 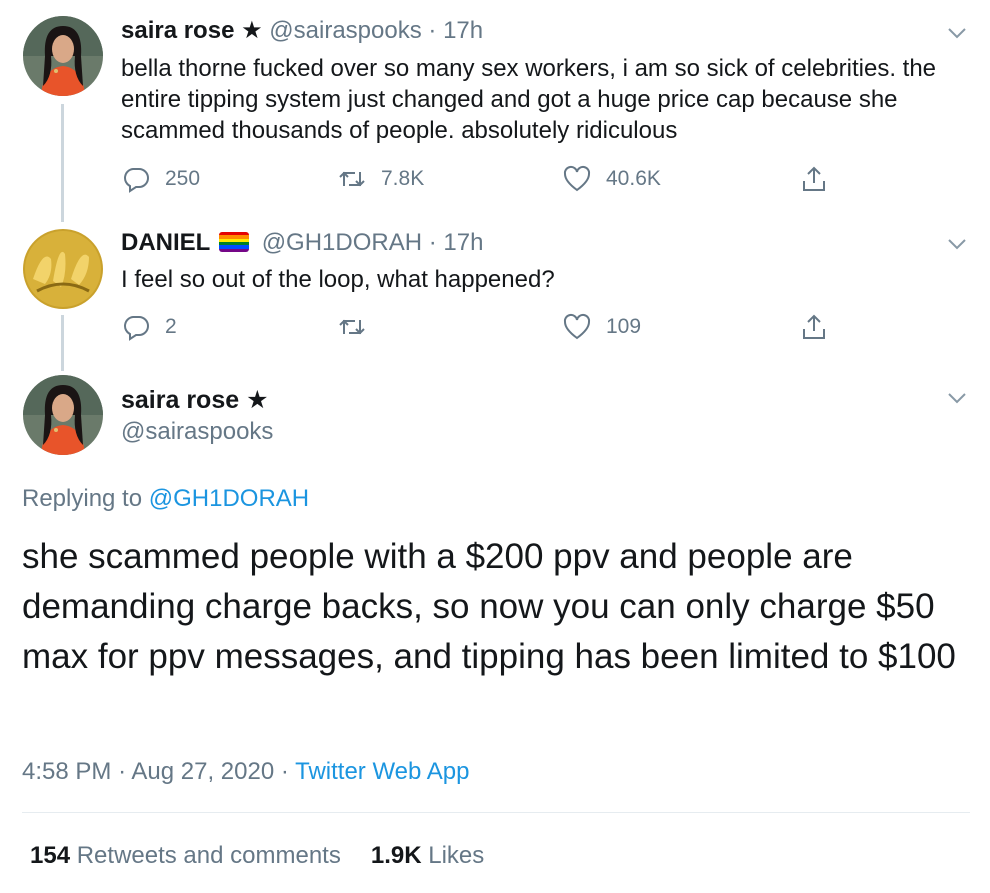 I want to click on replying-to: Replying to @GH1DORAH, so click(x=165, y=499).